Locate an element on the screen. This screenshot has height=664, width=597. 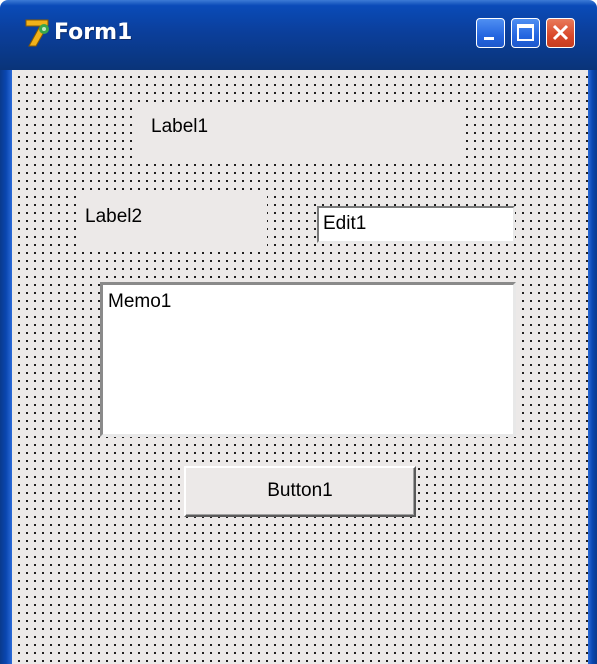
minimize-button is located at coordinates (490, 33).